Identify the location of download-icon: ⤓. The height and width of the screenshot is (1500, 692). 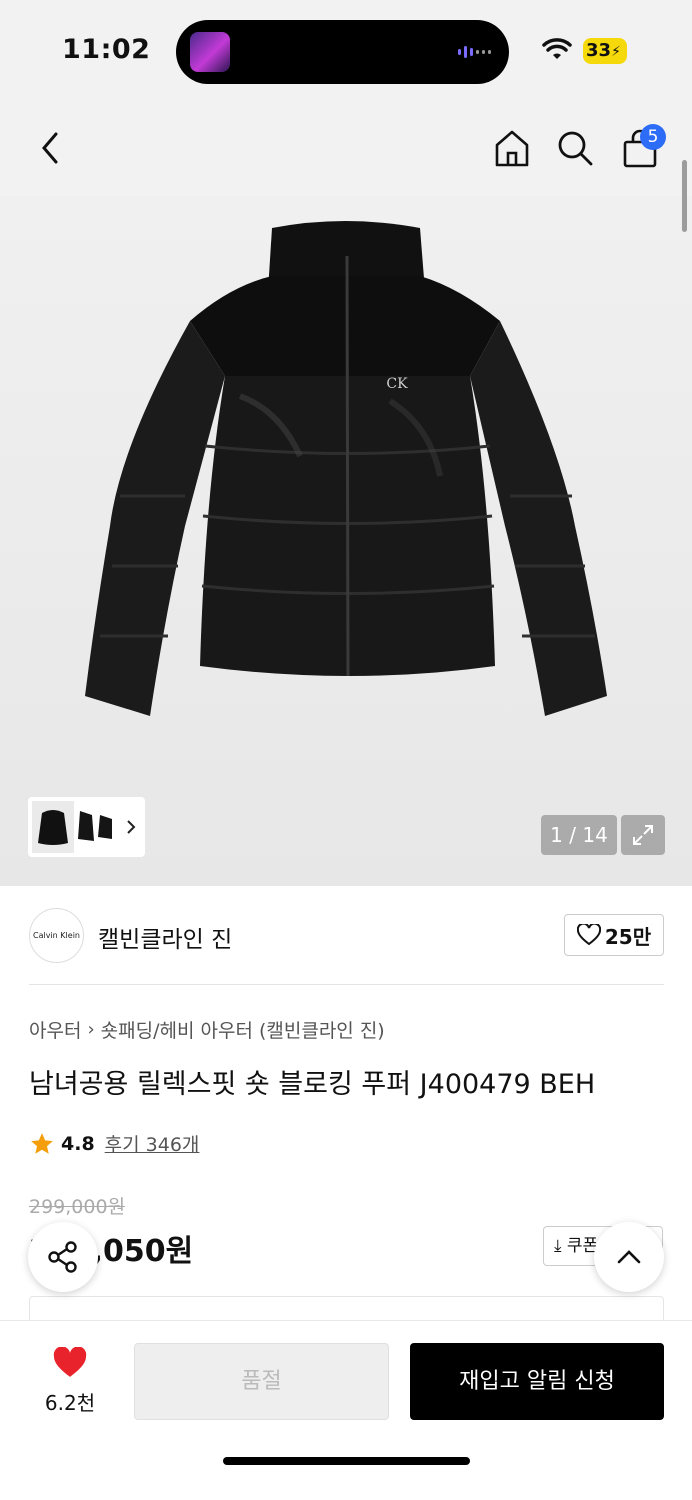
(558, 1246).